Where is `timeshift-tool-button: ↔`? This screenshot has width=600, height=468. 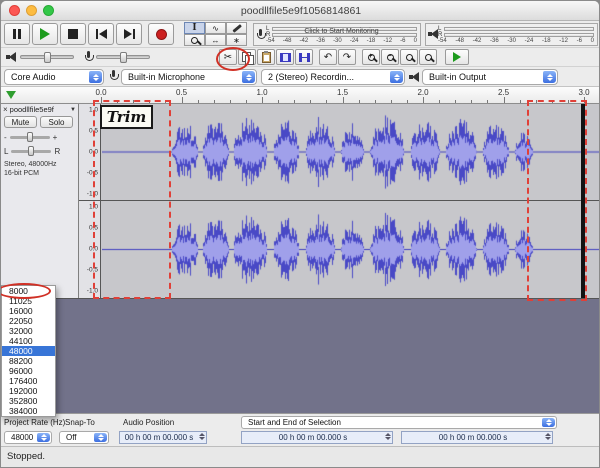
timeshift-tool-button: ↔ is located at coordinates (215, 40).